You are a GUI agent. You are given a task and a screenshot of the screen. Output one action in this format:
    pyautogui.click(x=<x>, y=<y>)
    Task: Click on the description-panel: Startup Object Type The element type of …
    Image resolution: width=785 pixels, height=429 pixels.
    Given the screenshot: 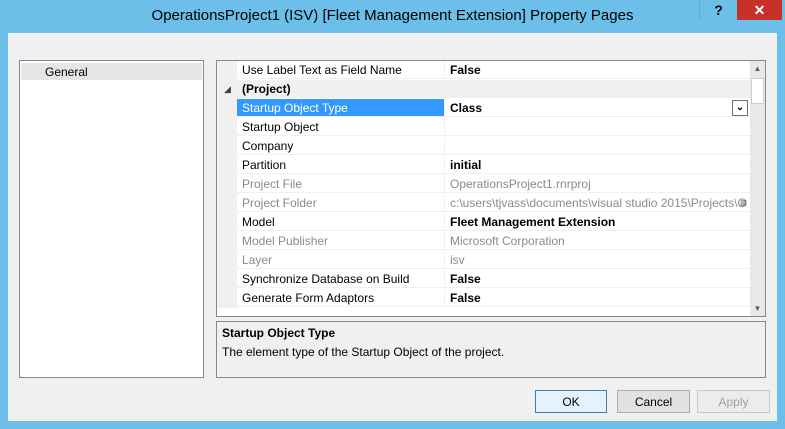 What is the action you would take?
    pyautogui.click(x=491, y=349)
    